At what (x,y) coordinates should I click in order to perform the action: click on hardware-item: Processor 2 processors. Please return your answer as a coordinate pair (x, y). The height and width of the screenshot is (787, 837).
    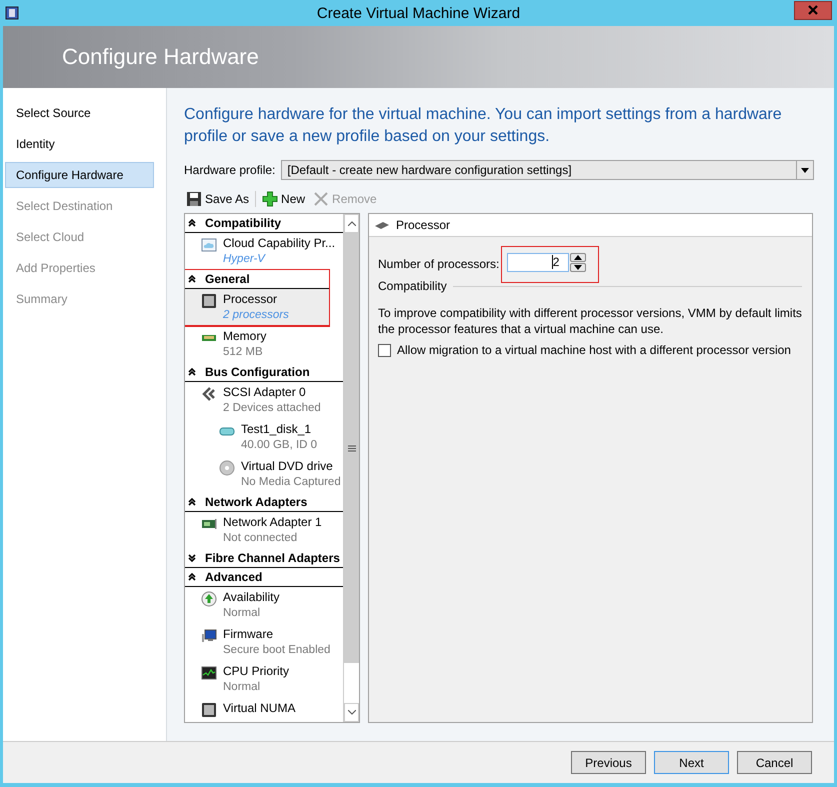
    Looking at the image, I should click on (257, 307).